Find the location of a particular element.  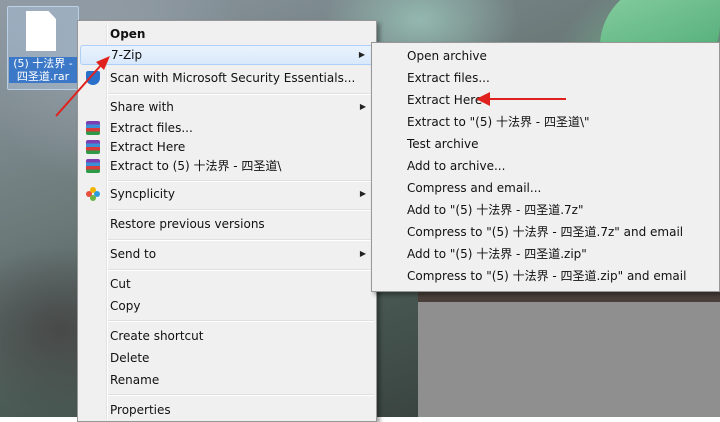

submenu-item-extract-to: Extract to "(5) 十法界 - 四圣道\" is located at coordinates (545, 122).